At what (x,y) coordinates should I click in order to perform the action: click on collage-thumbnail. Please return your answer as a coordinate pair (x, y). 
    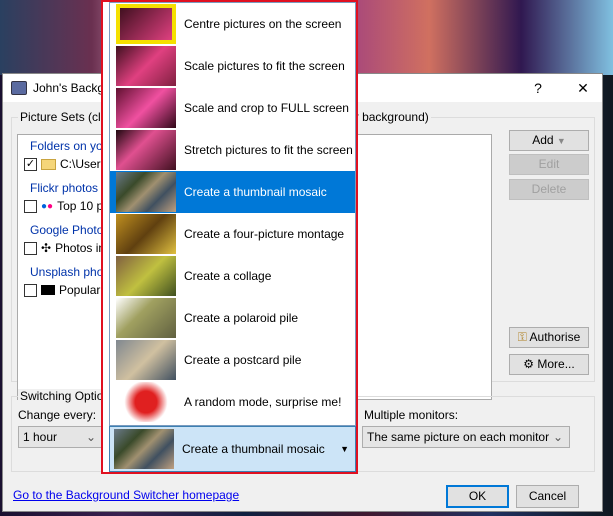
    Looking at the image, I should click on (146, 276).